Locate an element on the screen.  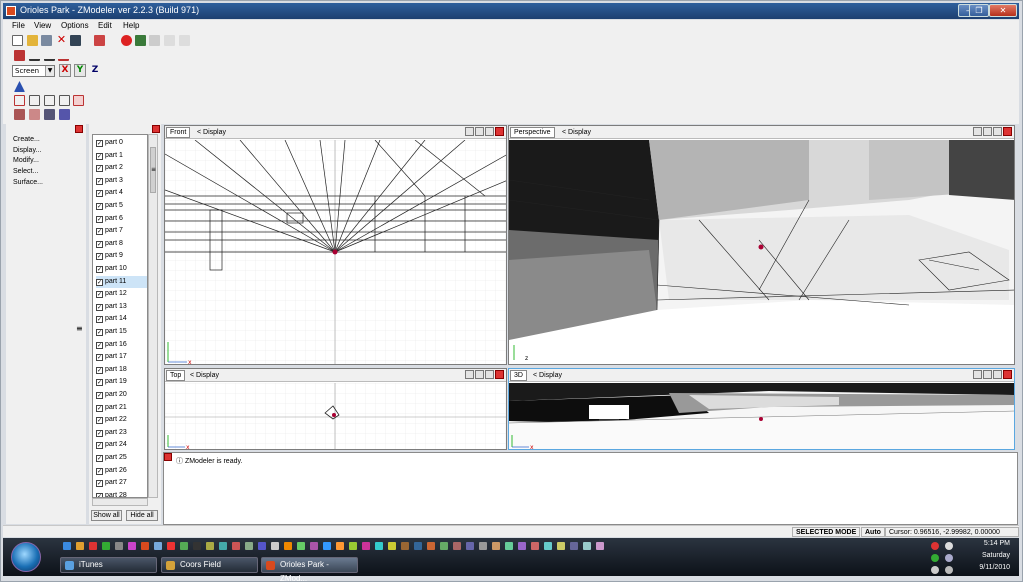
part-list-item: ✓ part 21 is located at coordinates (121, 408).